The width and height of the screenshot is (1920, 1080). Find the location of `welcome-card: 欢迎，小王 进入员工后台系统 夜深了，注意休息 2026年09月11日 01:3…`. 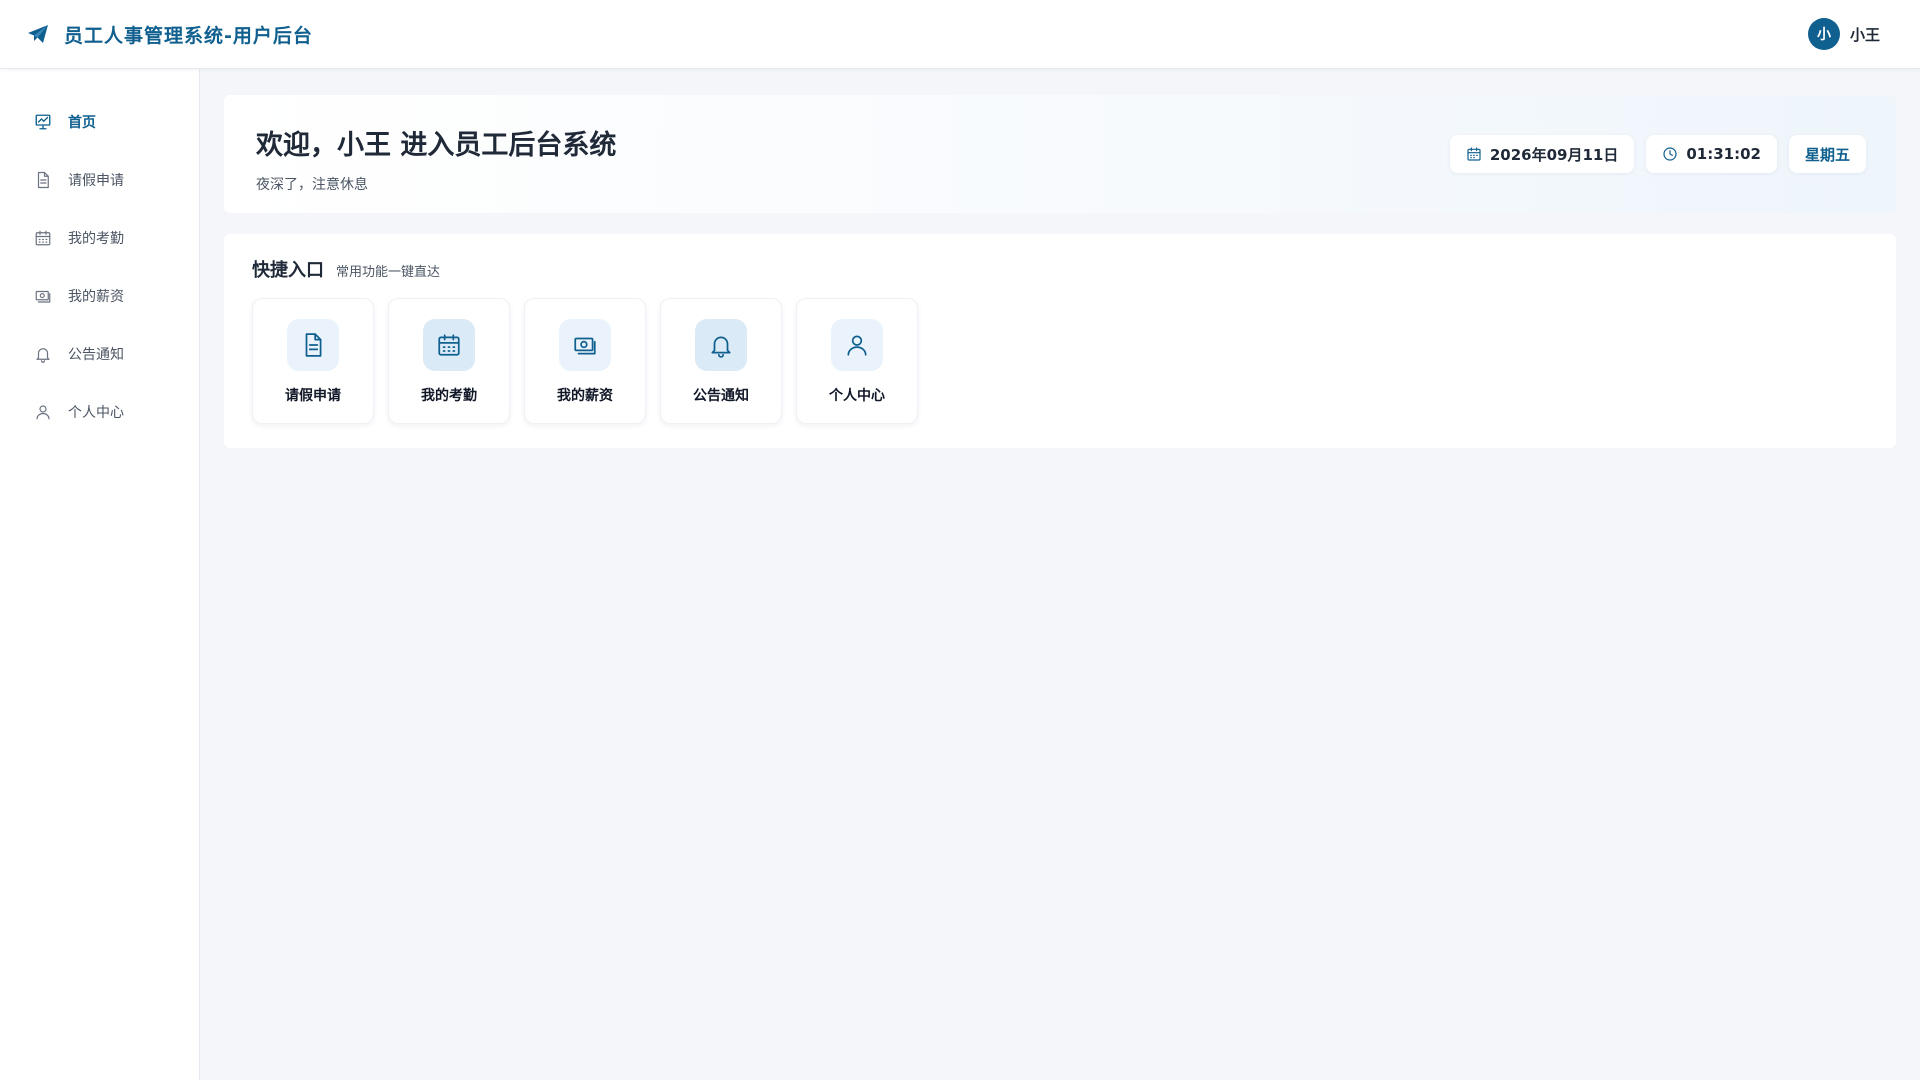

welcome-card: 欢迎，小王 进入员工后台系统 夜深了，注意休息 2026年09月11日 01:3… is located at coordinates (1060, 154).